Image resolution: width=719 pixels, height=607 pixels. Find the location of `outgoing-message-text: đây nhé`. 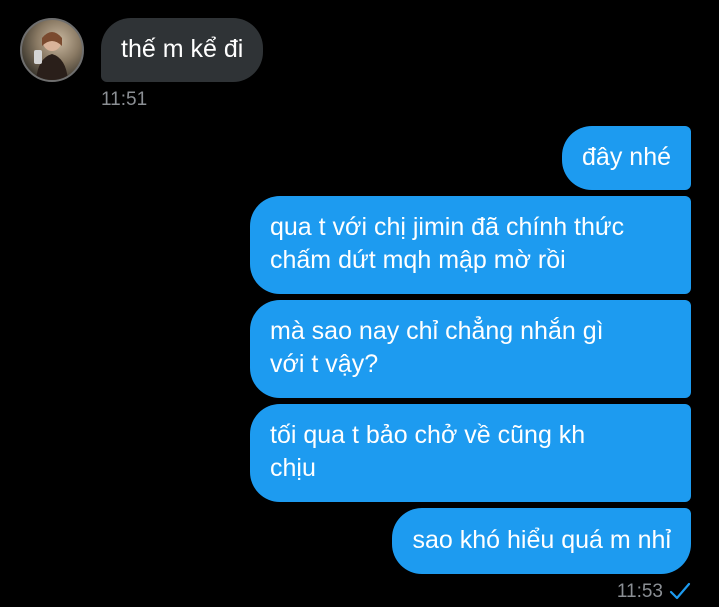

outgoing-message-text: đây nhé is located at coordinates (626, 157).